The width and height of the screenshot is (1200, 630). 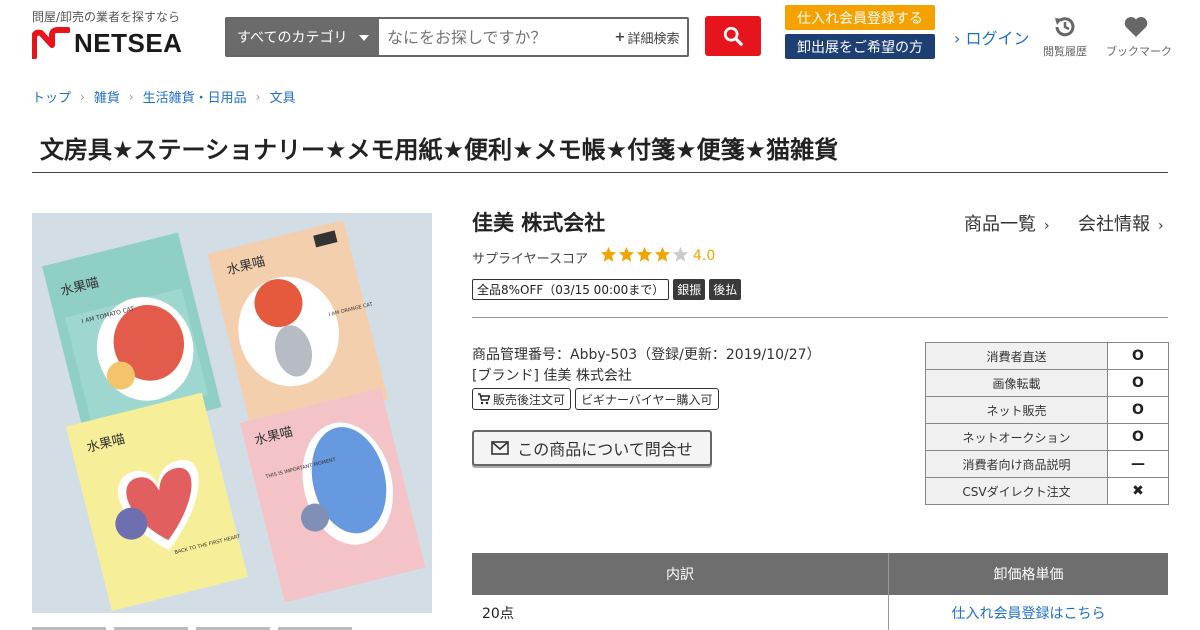 I want to click on management-number: 商品管理番号：Abby-503（登録/更新：2019/10/27）, so click(x=646, y=355).